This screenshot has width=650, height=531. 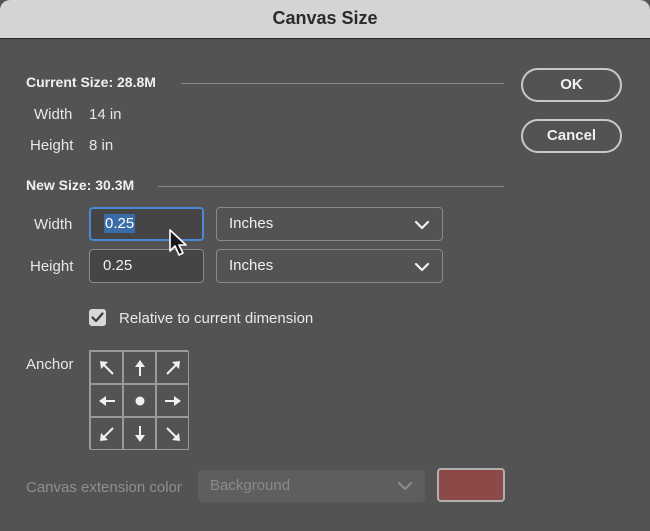 I want to click on current-size-divider, so click(x=342, y=83).